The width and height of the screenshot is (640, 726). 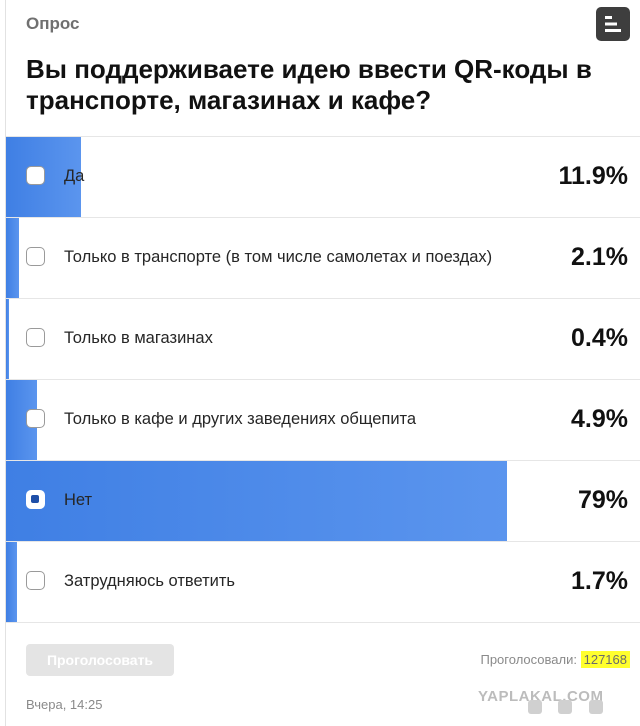 I want to click on option-percent: 1.7%, so click(x=599, y=581).